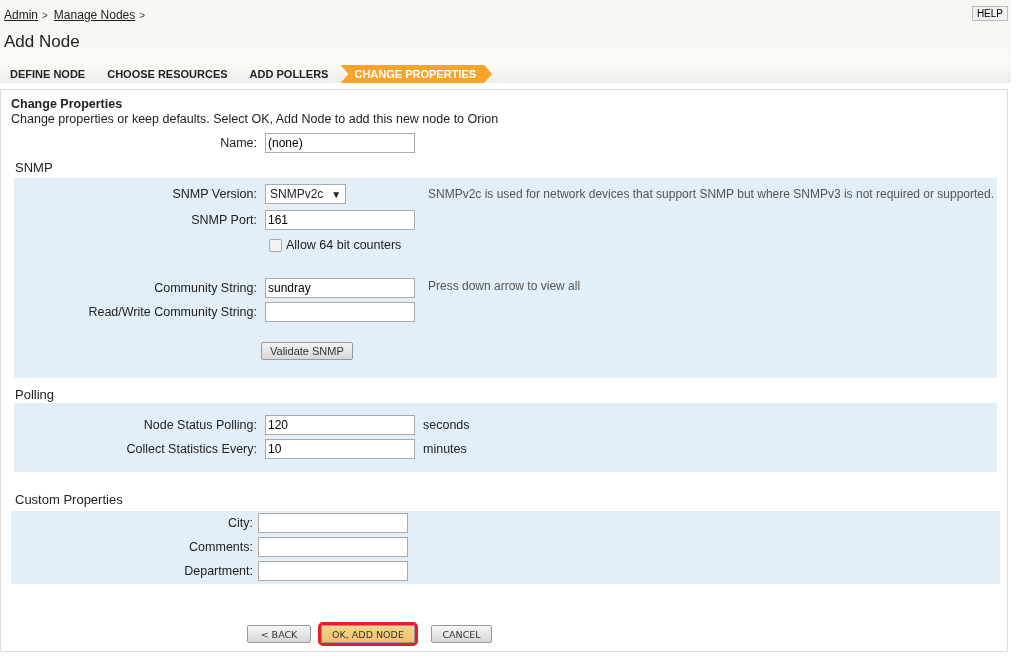  Describe the element at coordinates (279, 634) in the screenshot. I see `wizard-button: < BACK` at that location.